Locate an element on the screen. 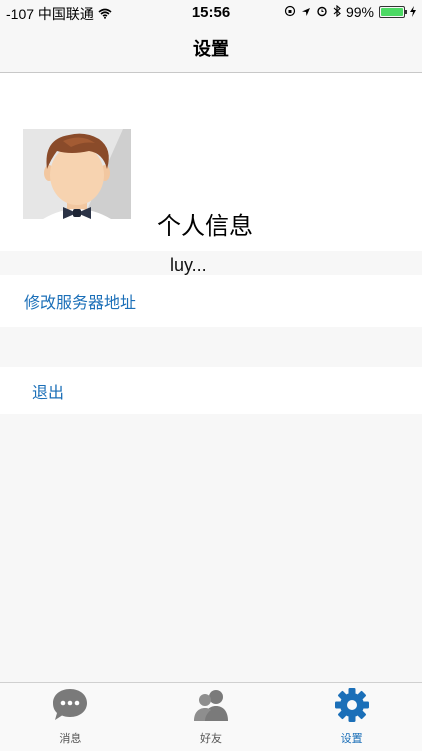  friends-icon is located at coordinates (211, 707).